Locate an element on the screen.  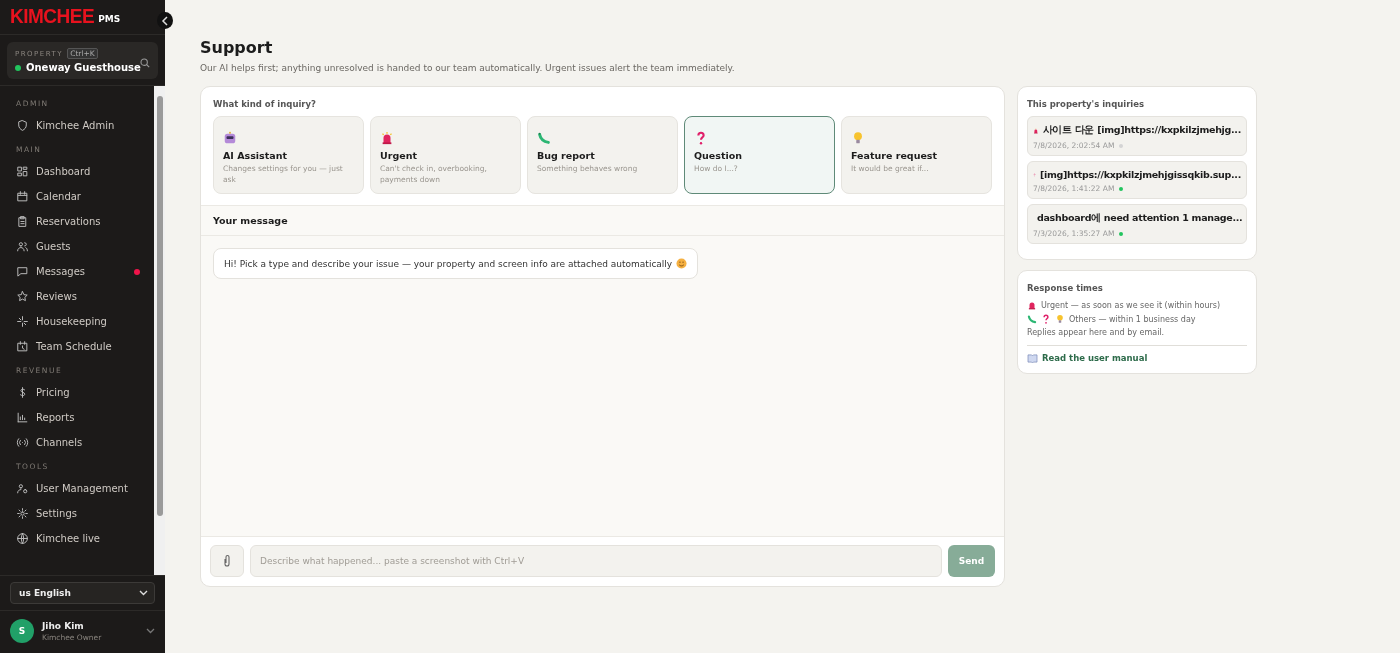
book-icon is located at coordinates (1032, 358).